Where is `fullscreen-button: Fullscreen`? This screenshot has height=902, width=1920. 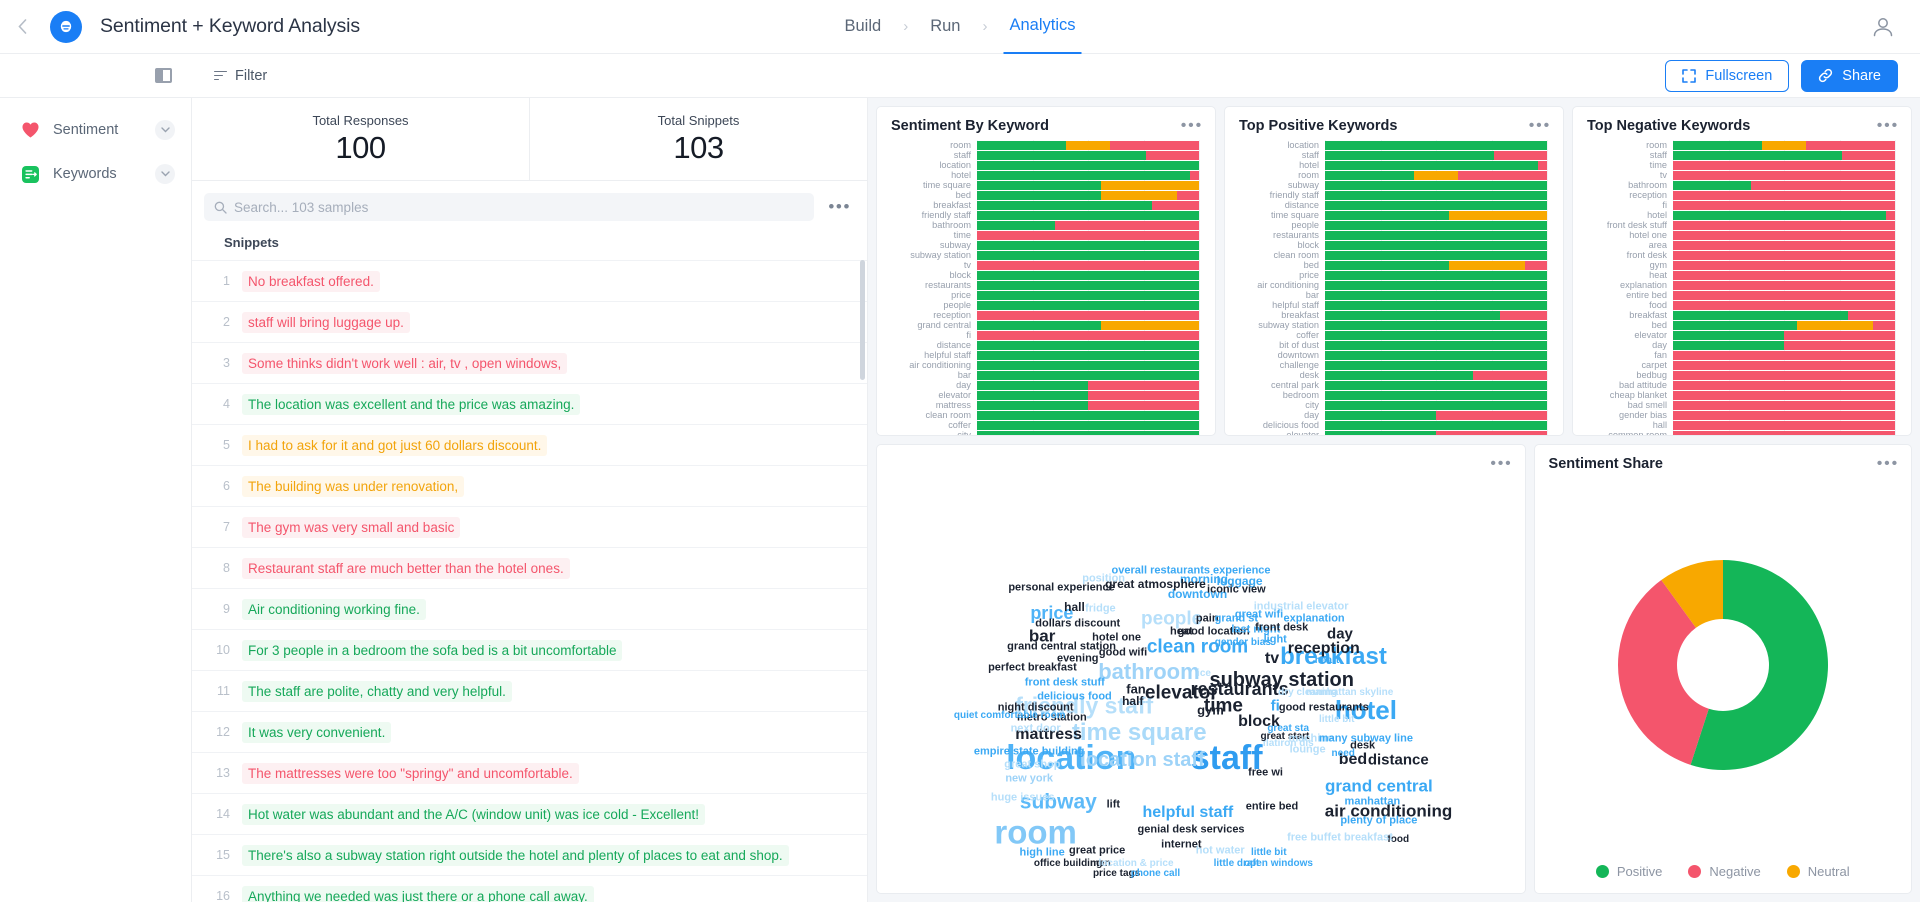
fullscreen-button: Fullscreen is located at coordinates (1727, 75).